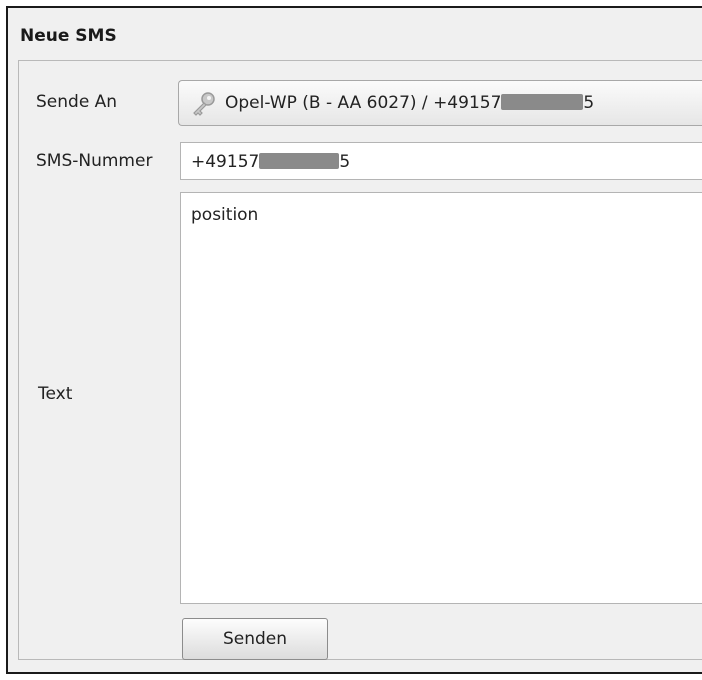 The height and width of the screenshot is (680, 702). I want to click on recipient-label: Sende An, so click(77, 102).